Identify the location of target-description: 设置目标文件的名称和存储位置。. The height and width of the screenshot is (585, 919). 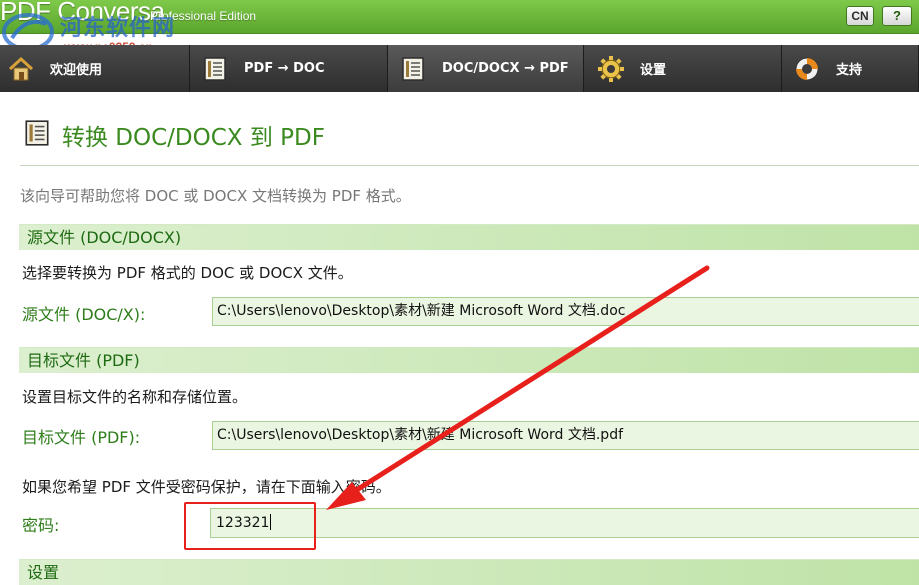
(135, 397).